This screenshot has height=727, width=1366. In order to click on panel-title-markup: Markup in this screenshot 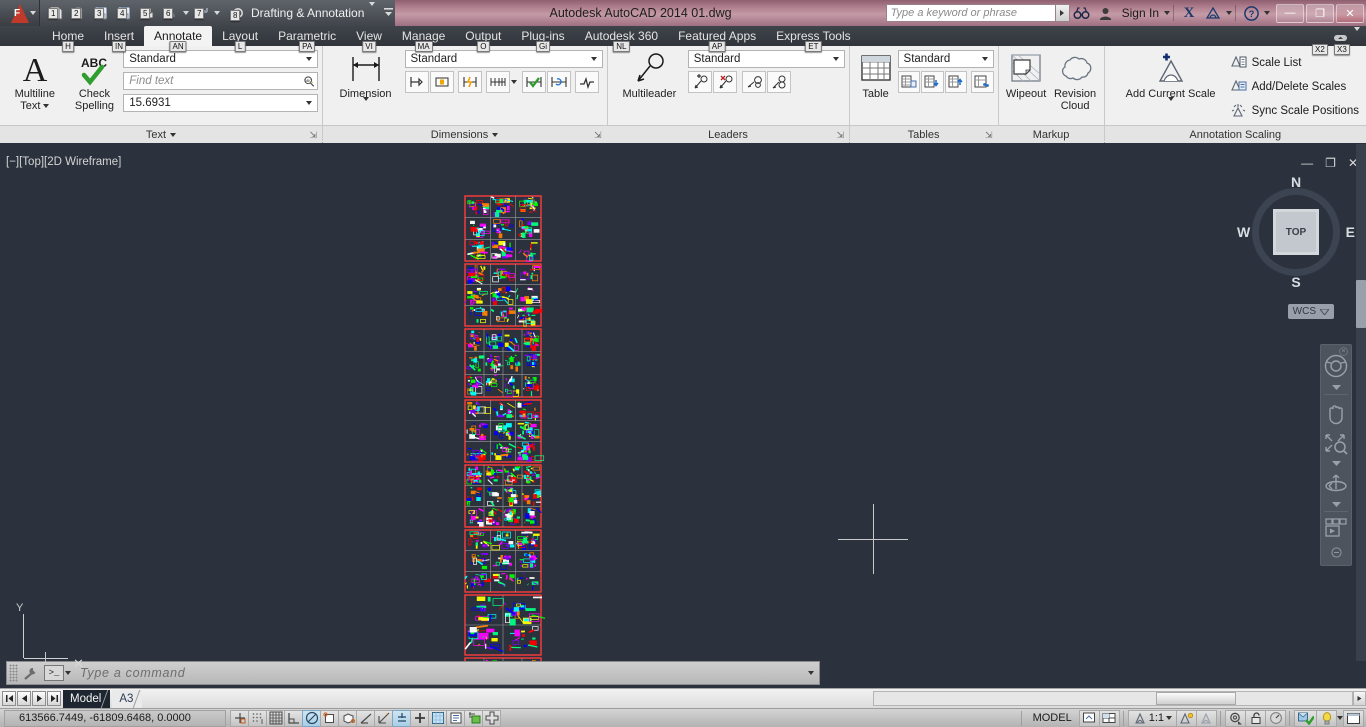, I will do `click(1051, 134)`.